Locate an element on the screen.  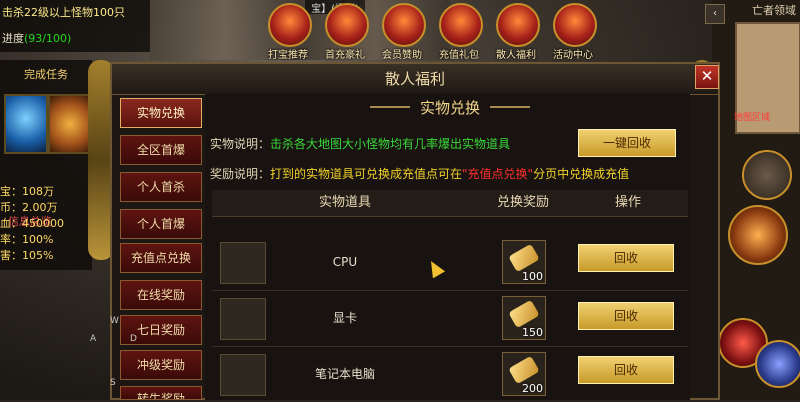
quest-tracker: 击杀22级以上怪物100只 进度(93/100) is located at coordinates (75, 26).